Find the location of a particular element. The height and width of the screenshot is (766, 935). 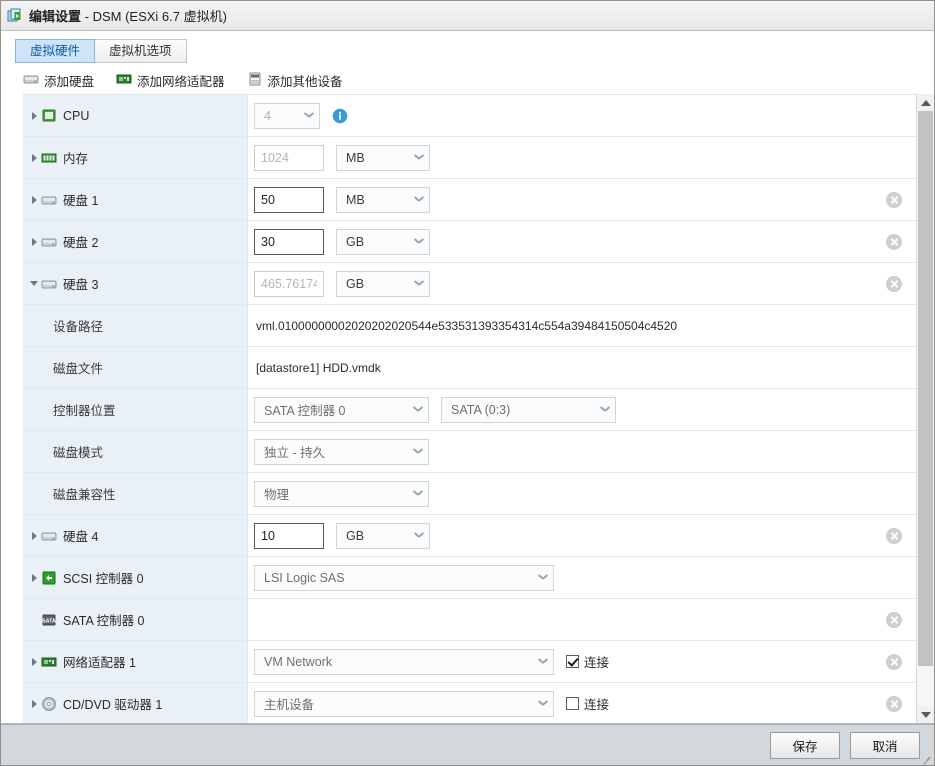

hard-disk-4-unit-select: GB is located at coordinates (383, 535).